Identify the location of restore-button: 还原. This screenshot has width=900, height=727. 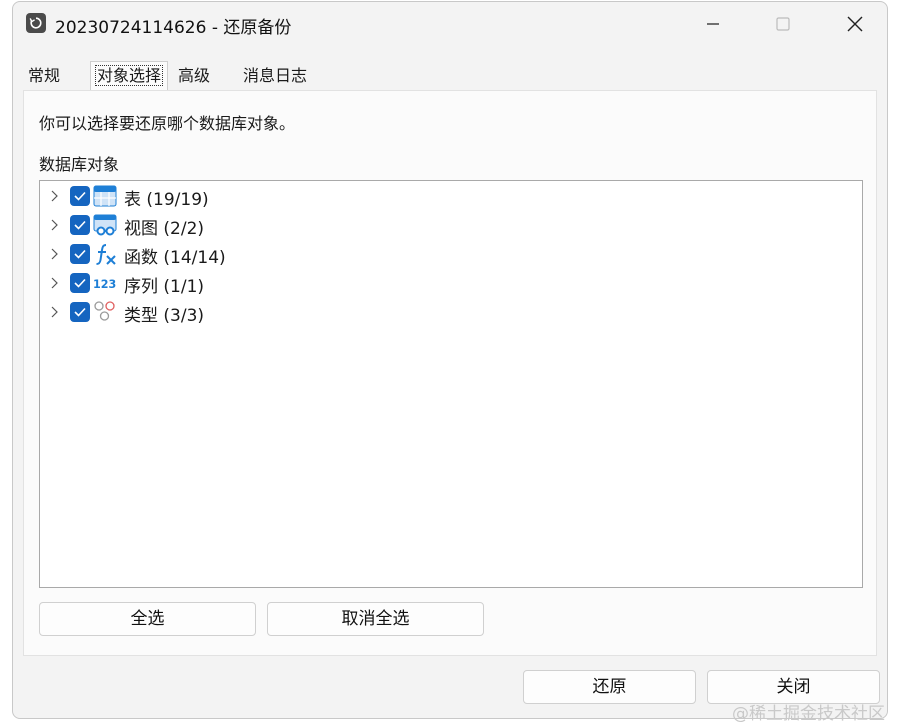
(609, 687).